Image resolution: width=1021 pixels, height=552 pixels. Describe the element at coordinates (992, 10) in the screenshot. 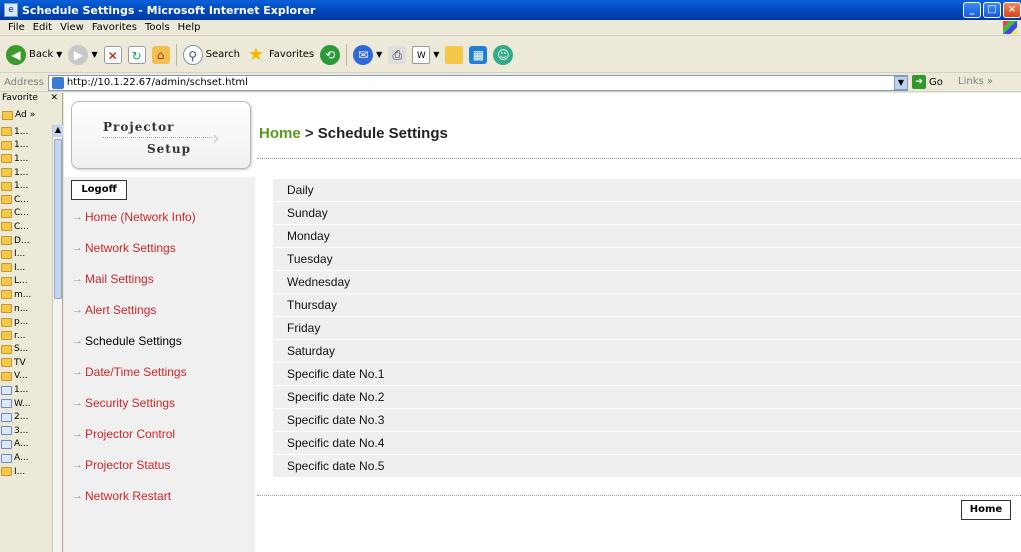

I see `maximize-button: □` at that location.